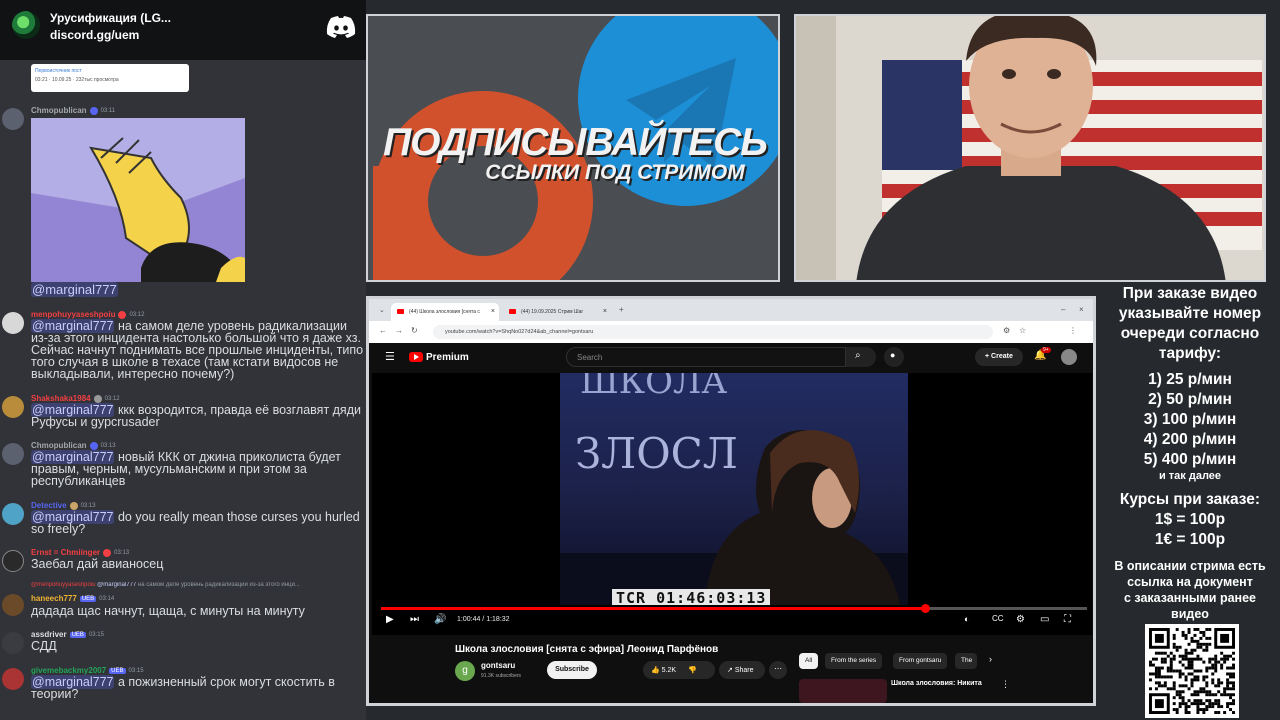 The image size is (1280, 720). Describe the element at coordinates (122, 552) in the screenshot. I see `timestamp: 03:13` at that location.